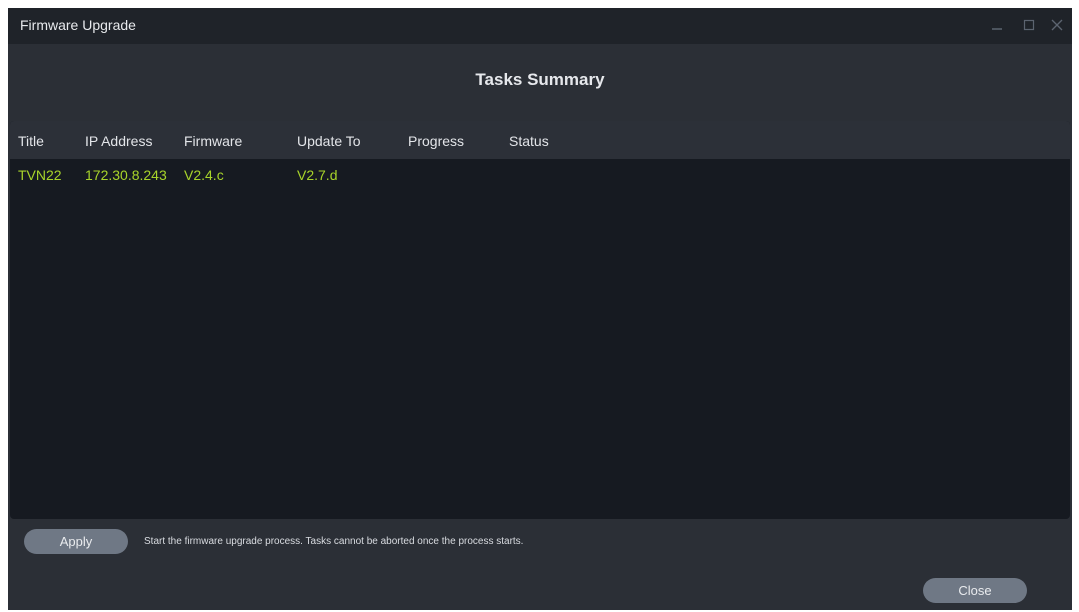 This screenshot has height=612, width=1079. Describe the element at coordinates (1057, 25) in the screenshot. I see `close-icon` at that location.